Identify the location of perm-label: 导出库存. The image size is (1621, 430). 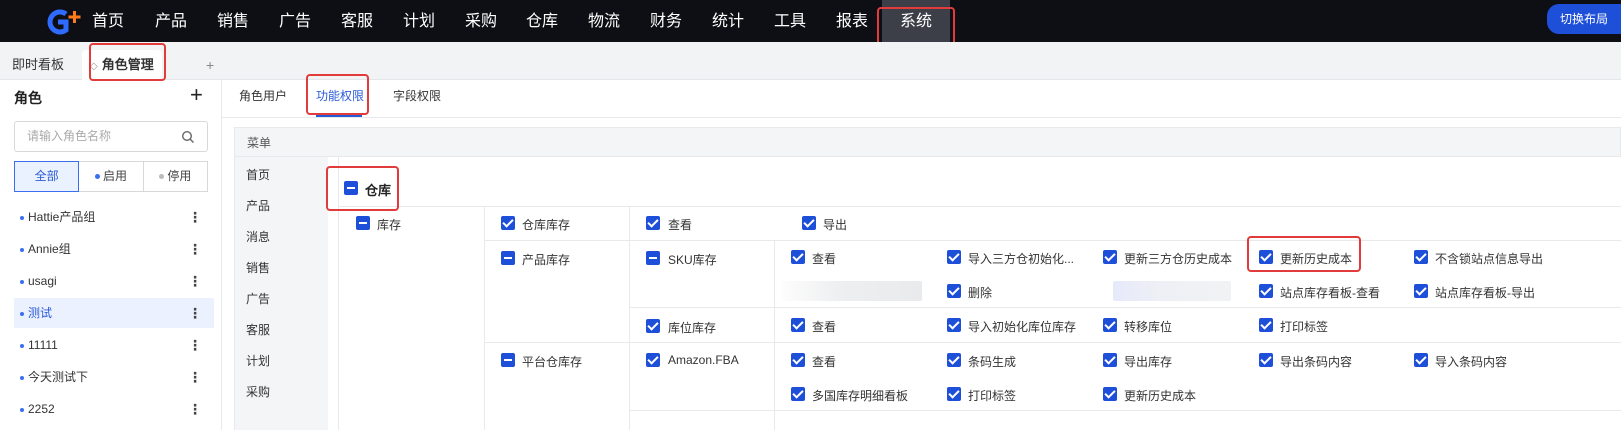
(1148, 362).